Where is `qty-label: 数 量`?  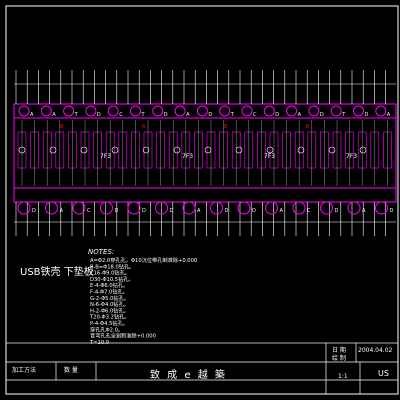
qty-label: 数 量 is located at coordinates (71, 370).